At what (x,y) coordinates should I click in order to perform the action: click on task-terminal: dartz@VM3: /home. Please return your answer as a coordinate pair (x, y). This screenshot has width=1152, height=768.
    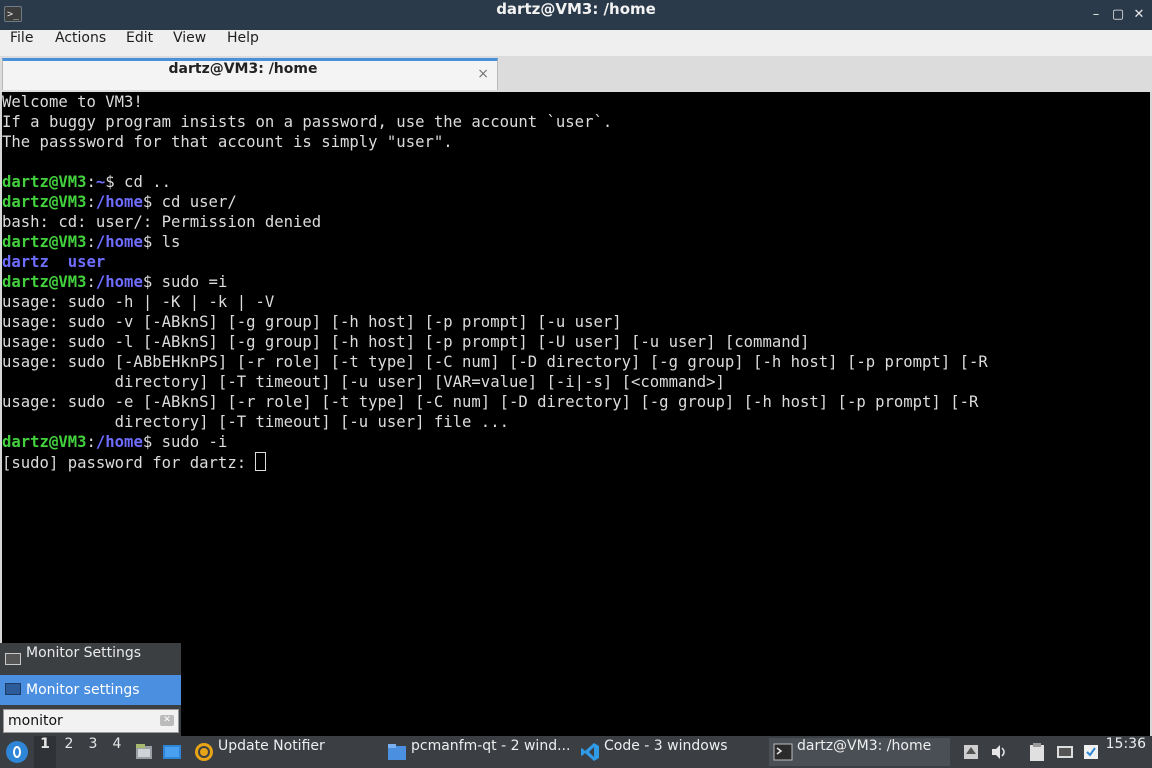
    Looking at the image, I should click on (859, 752).